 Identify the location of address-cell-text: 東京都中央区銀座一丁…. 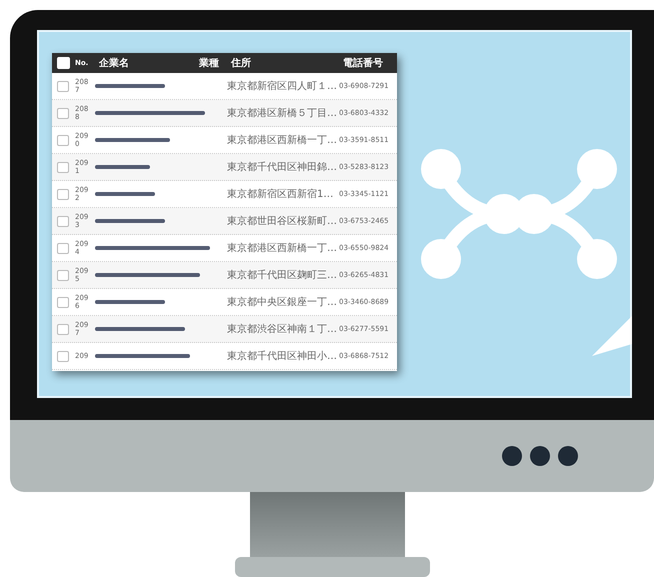
(282, 302).